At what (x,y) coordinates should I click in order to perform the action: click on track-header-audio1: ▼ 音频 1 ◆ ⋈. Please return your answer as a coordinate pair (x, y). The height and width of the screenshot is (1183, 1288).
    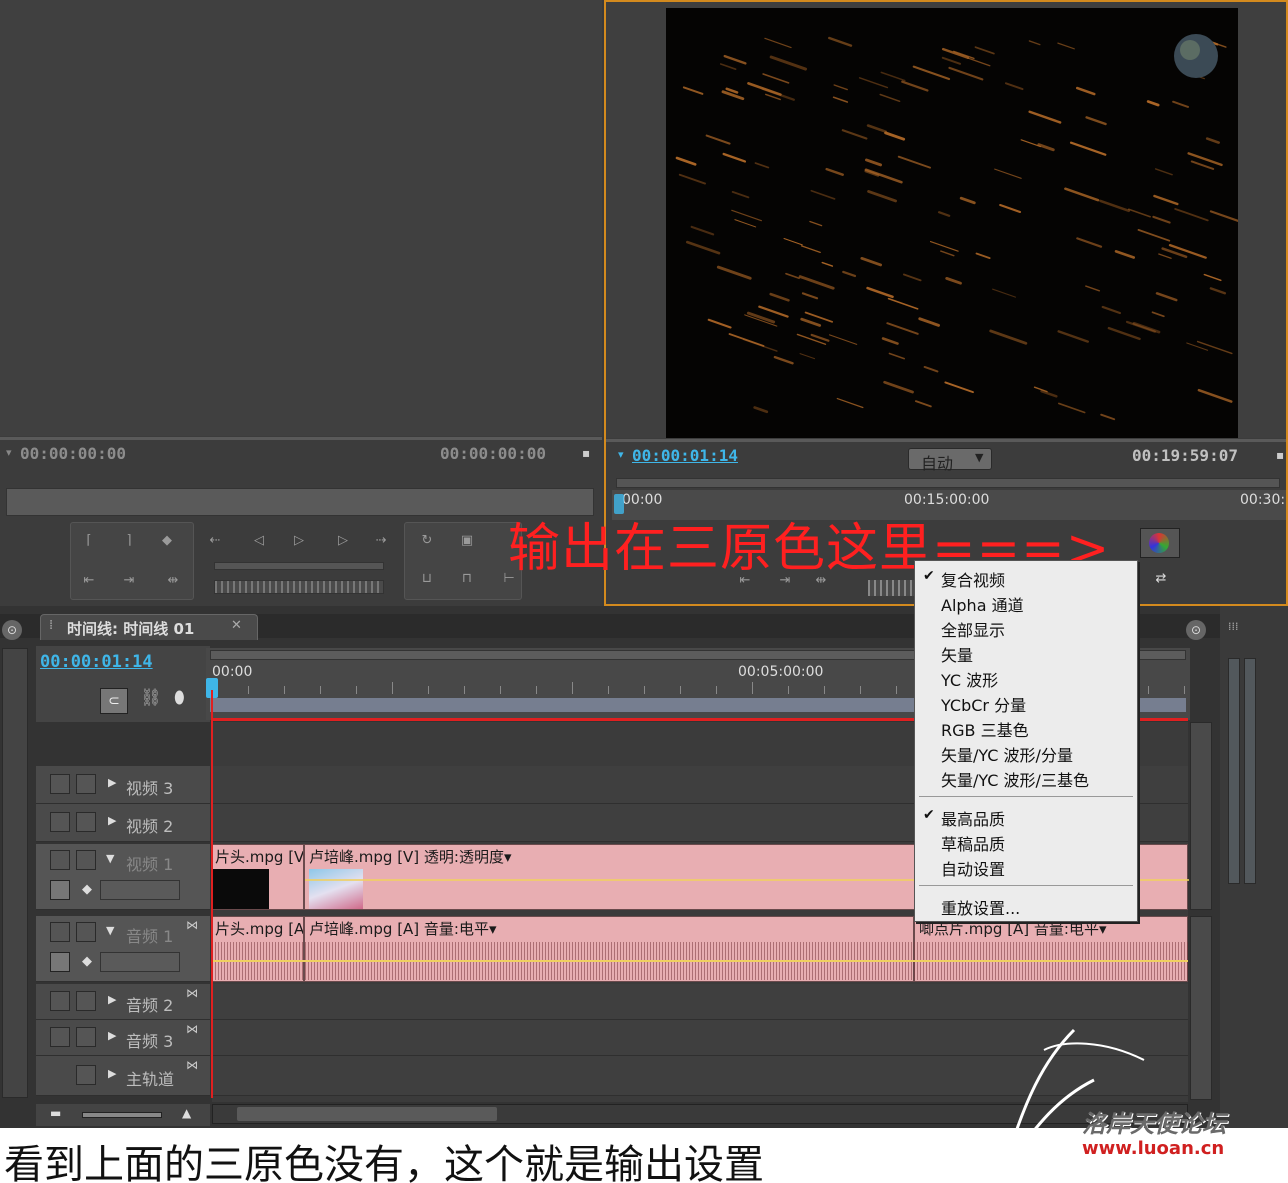
    Looking at the image, I should click on (123, 949).